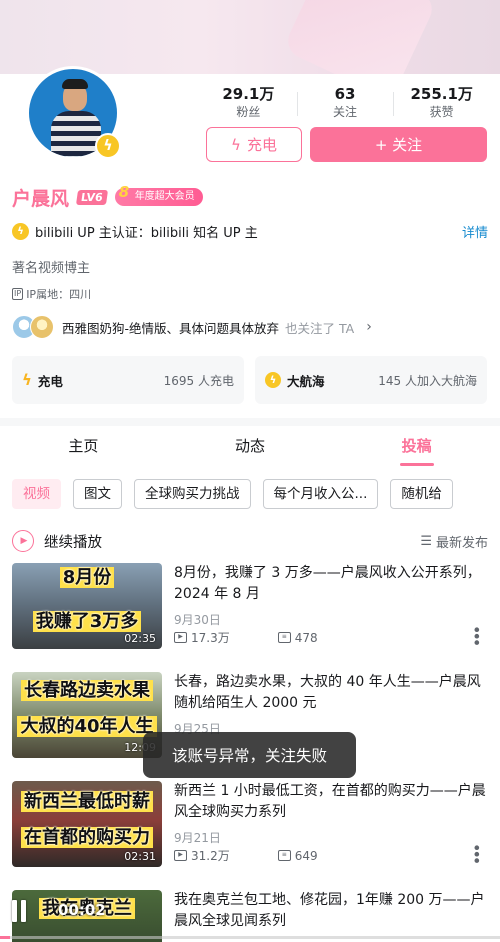 This screenshot has height=942, width=500. I want to click on follow-button-label: + 关注, so click(398, 145).